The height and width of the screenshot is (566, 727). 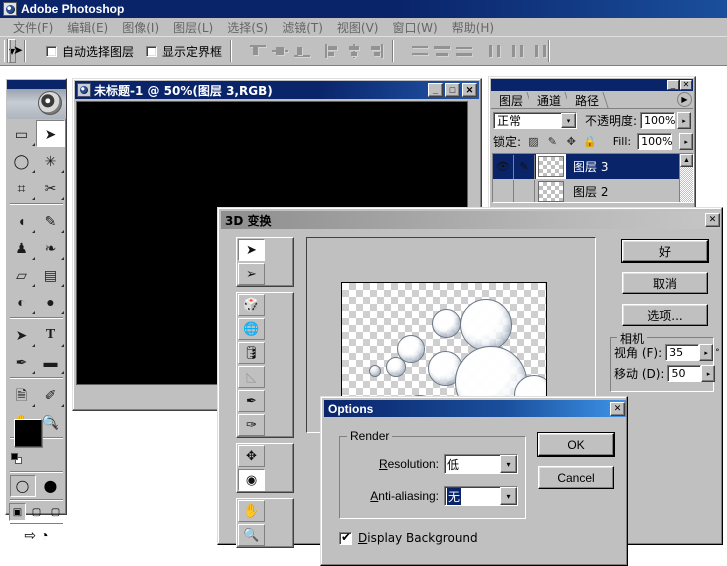 What do you see at coordinates (21, 334) in the screenshot?
I see `path-selection-tool: ➤` at bounding box center [21, 334].